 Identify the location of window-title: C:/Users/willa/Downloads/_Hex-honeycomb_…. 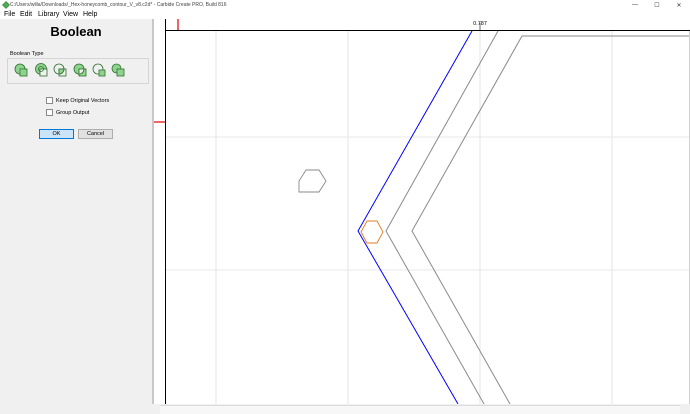
(118, 5).